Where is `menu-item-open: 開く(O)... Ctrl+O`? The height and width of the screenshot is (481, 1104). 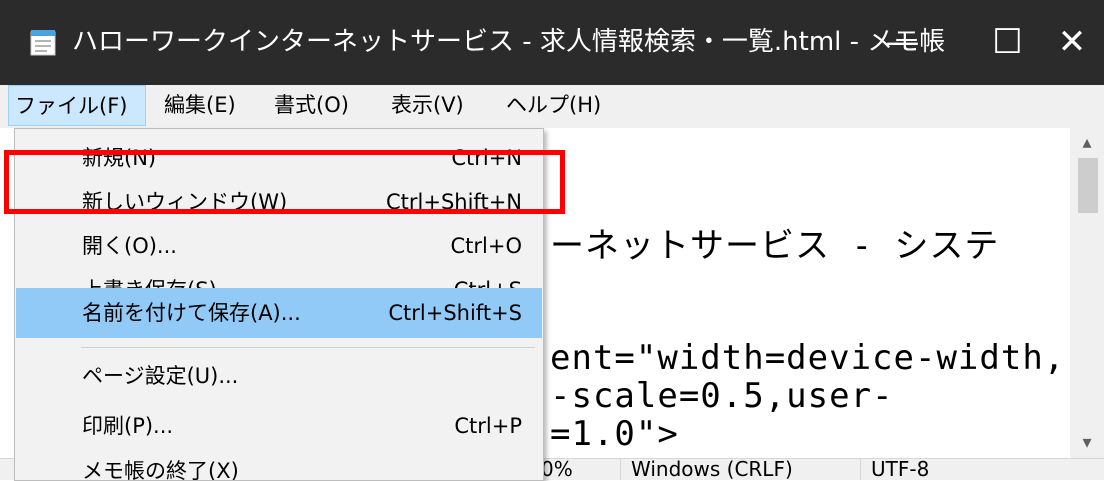
menu-item-open: 開く(O)... Ctrl+O is located at coordinates (279, 246).